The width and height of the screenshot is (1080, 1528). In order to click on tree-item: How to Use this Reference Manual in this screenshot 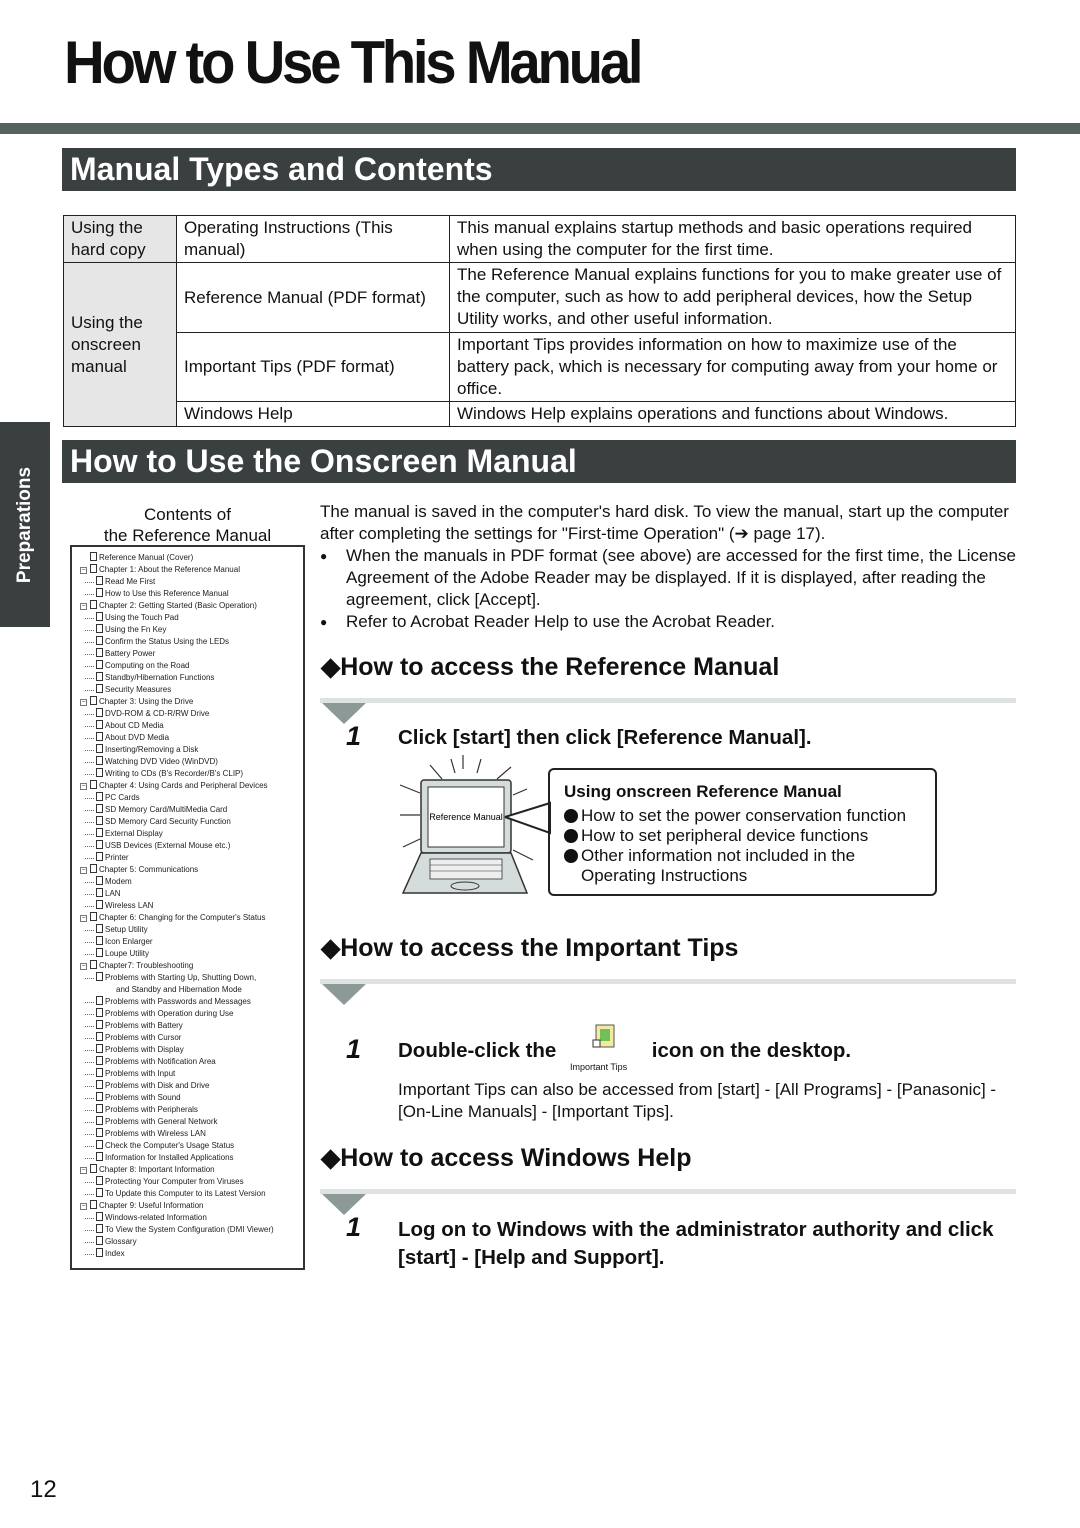, I will do `click(187, 594)`.